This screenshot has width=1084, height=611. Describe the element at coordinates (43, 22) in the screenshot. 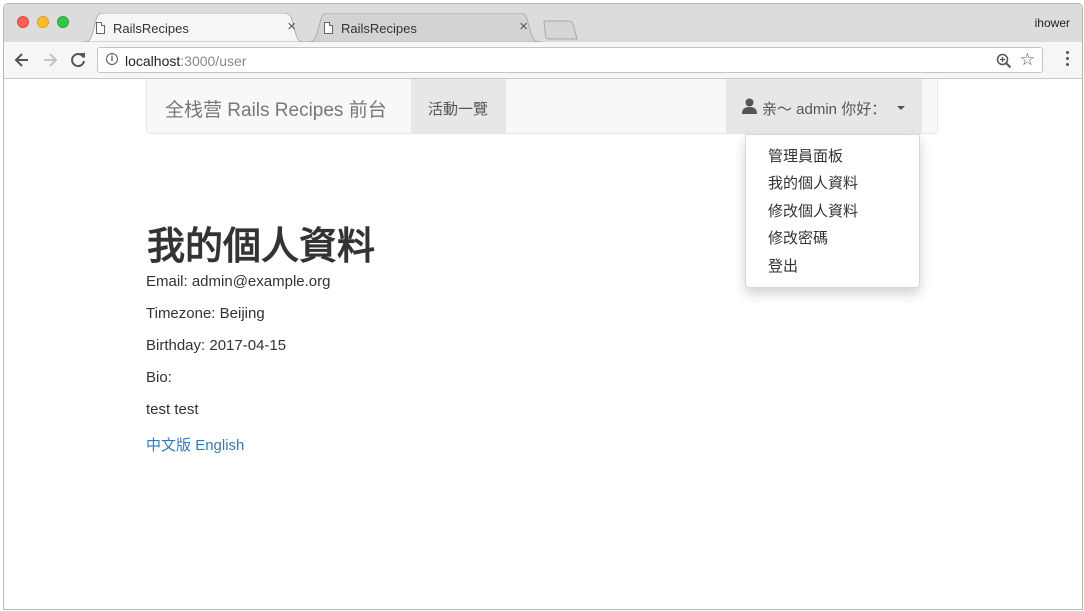

I see `minimize-window-button` at that location.